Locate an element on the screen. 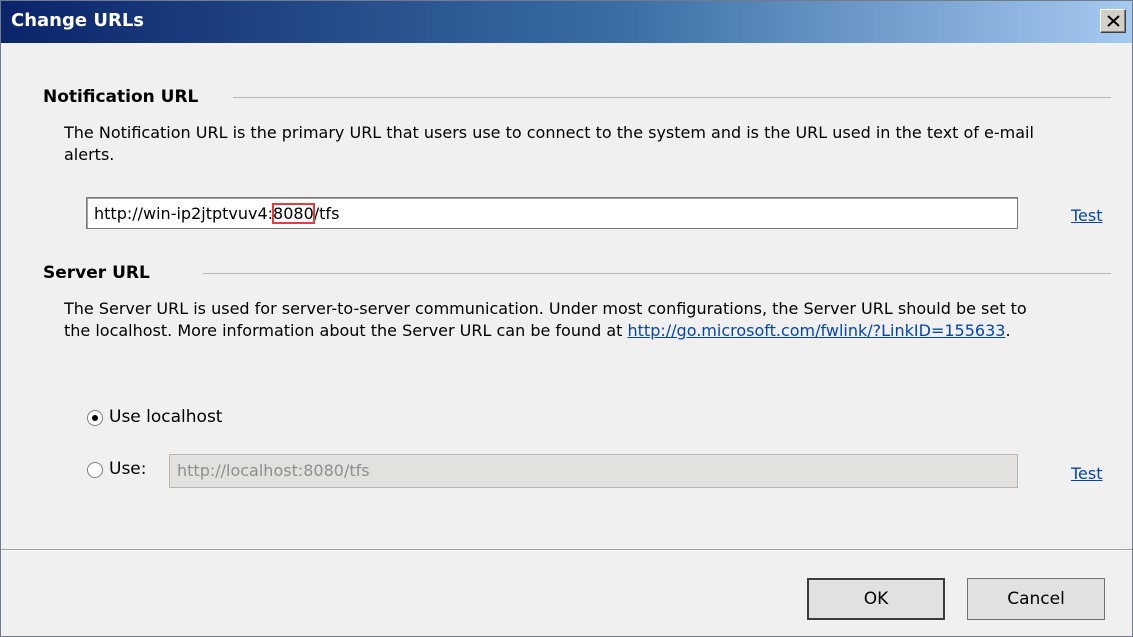 The image size is (1133, 637). radio-selected-dot is located at coordinates (95, 418).